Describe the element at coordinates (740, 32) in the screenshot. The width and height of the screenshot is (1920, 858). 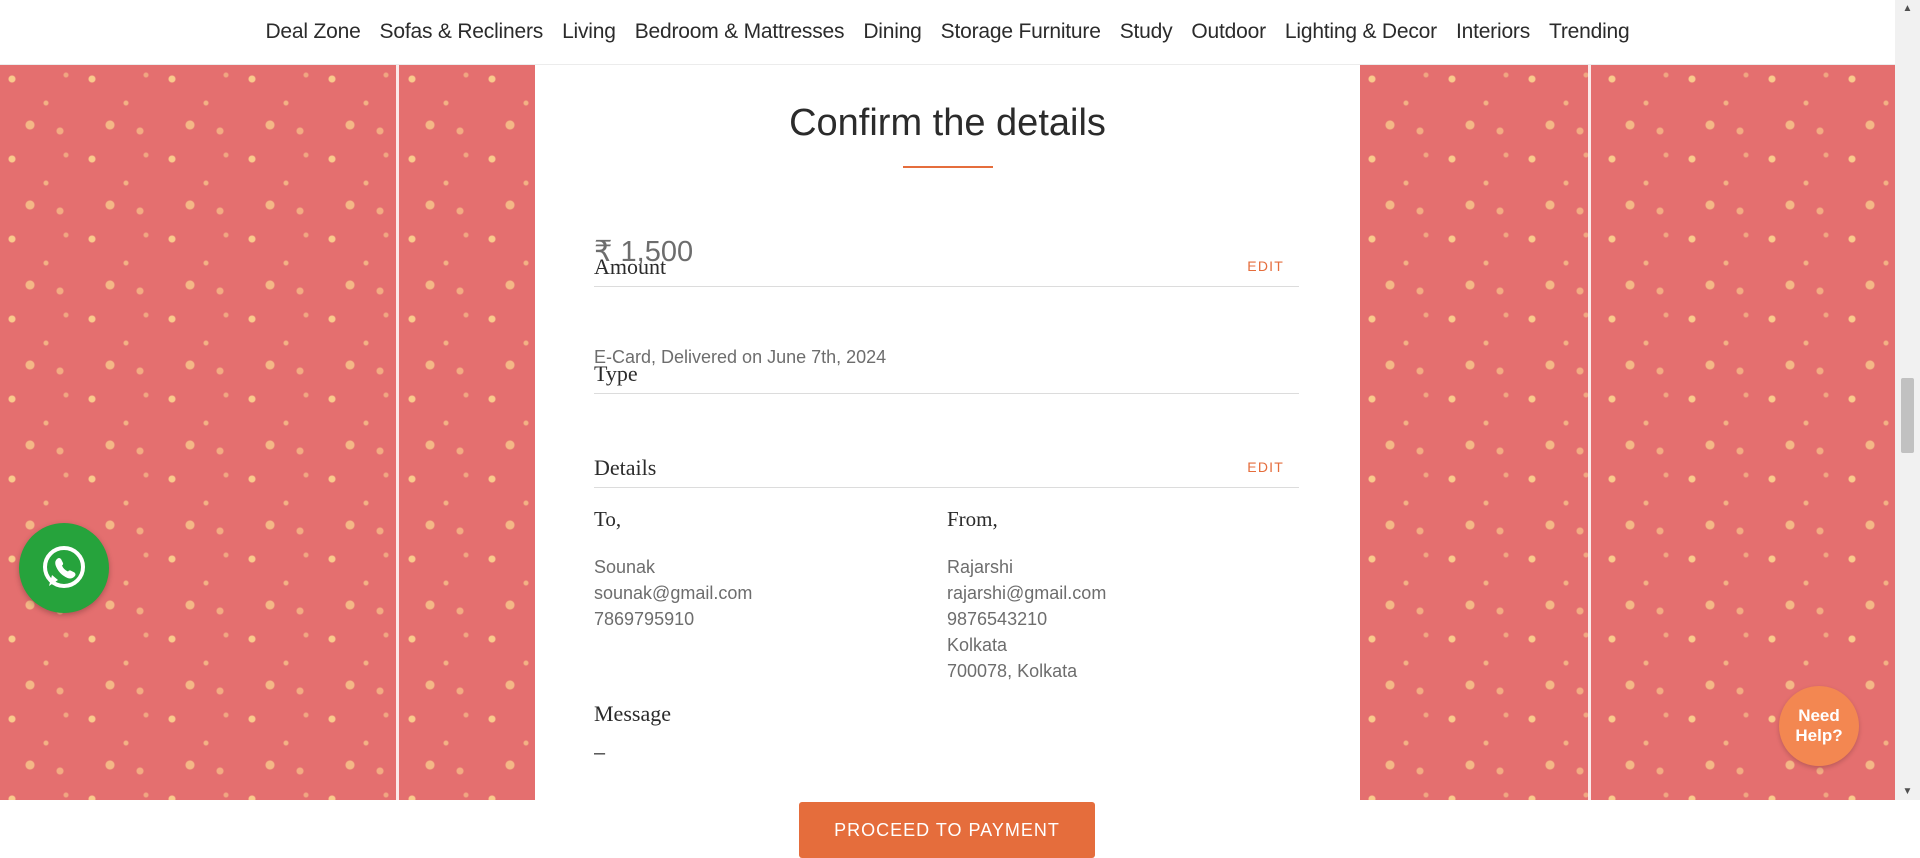
I see `nav-item-bedroom-mattresses: Bedroom & Mattresses` at that location.